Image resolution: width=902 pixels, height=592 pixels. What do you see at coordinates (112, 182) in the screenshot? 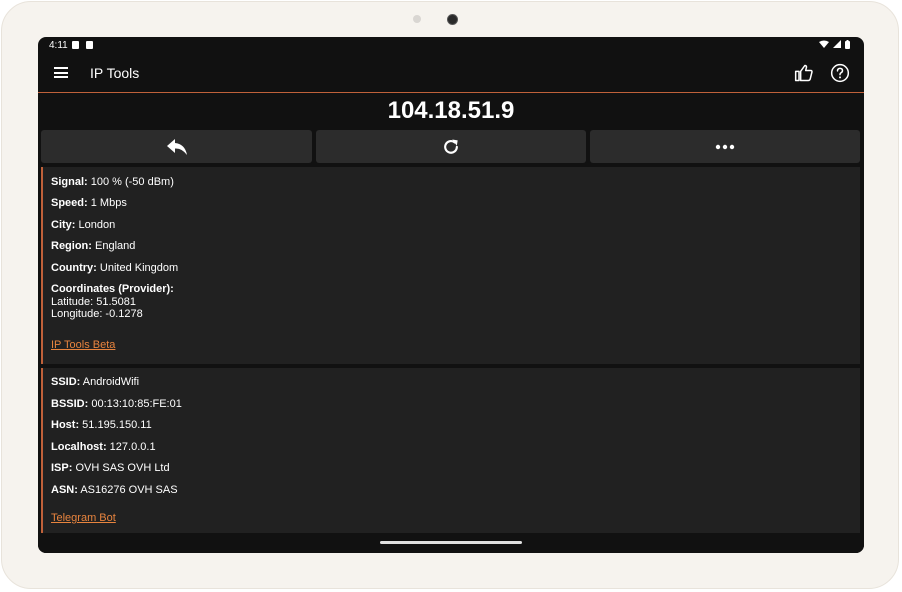
I see `signal-row: Signal: 100 % (-50 dBm)` at bounding box center [112, 182].